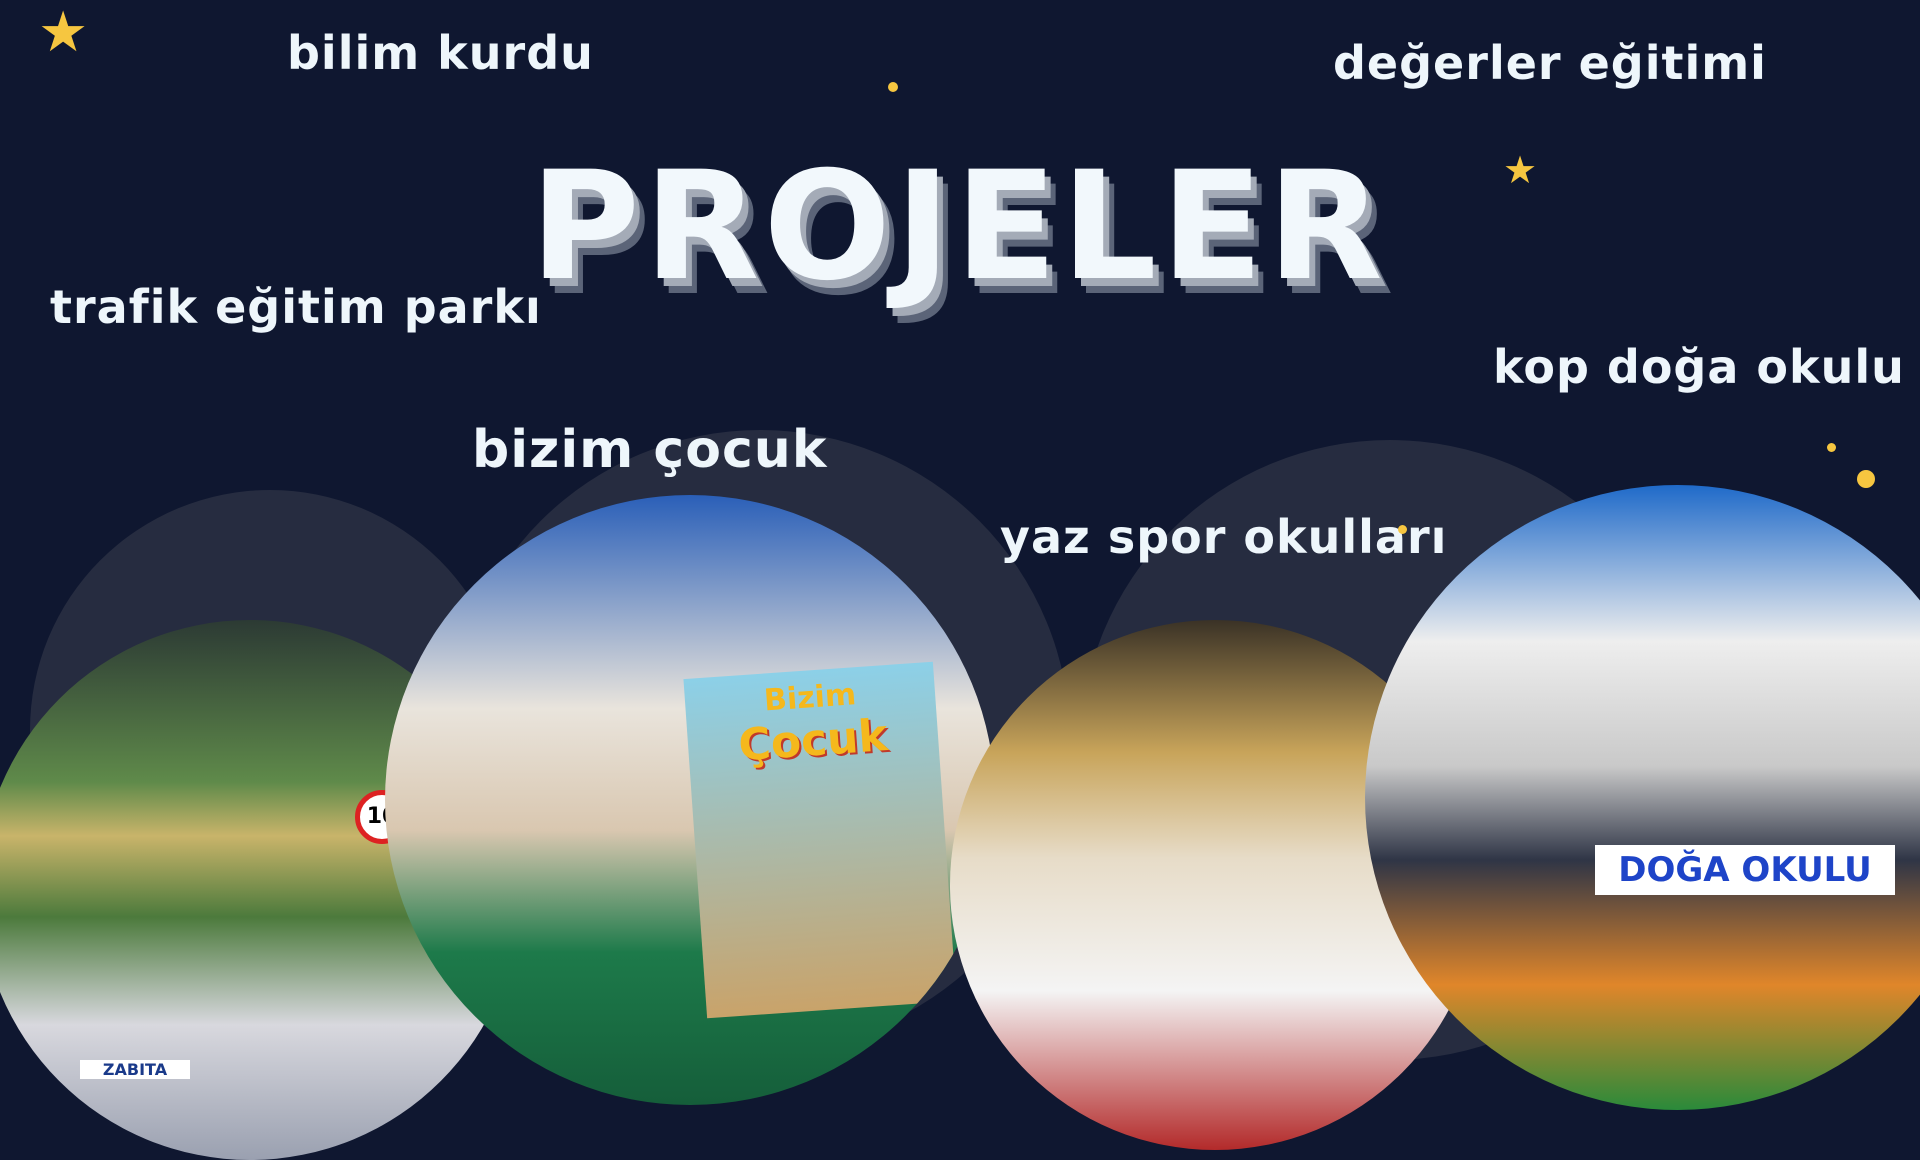  What do you see at coordinates (958, 227) in the screenshot?
I see `page-title: PROJELER` at bounding box center [958, 227].